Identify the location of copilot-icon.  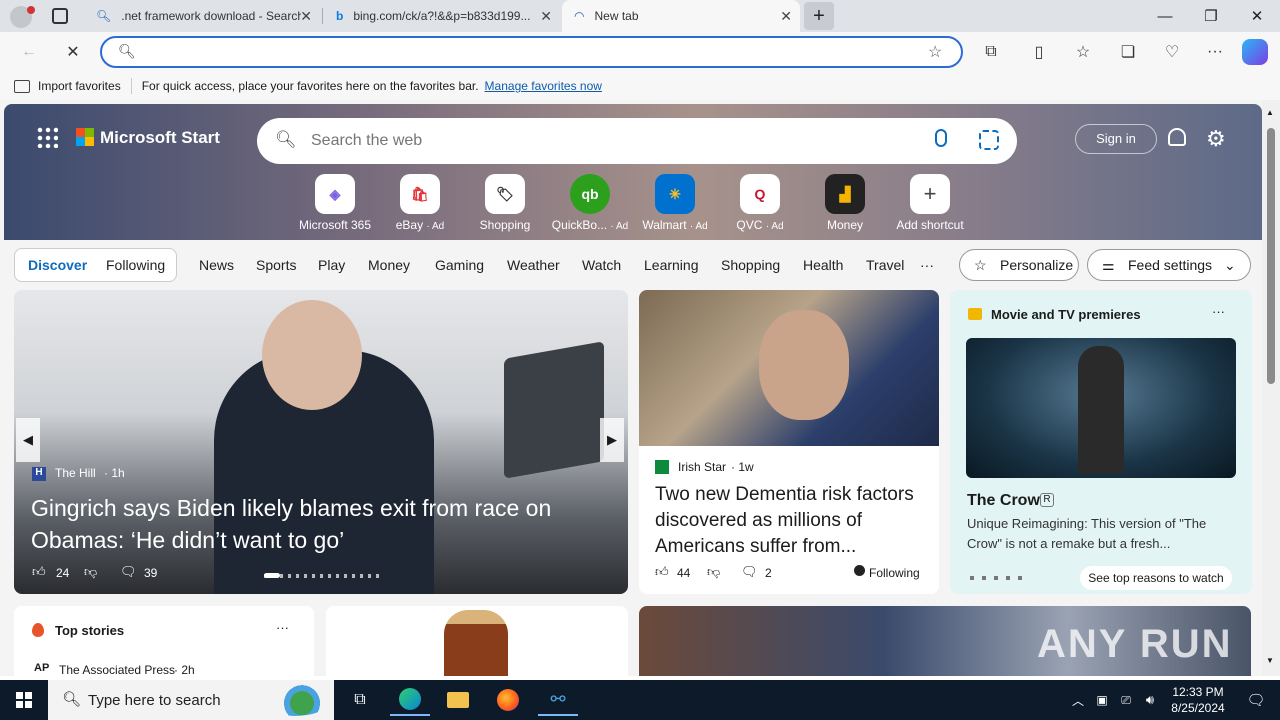
(1255, 52).